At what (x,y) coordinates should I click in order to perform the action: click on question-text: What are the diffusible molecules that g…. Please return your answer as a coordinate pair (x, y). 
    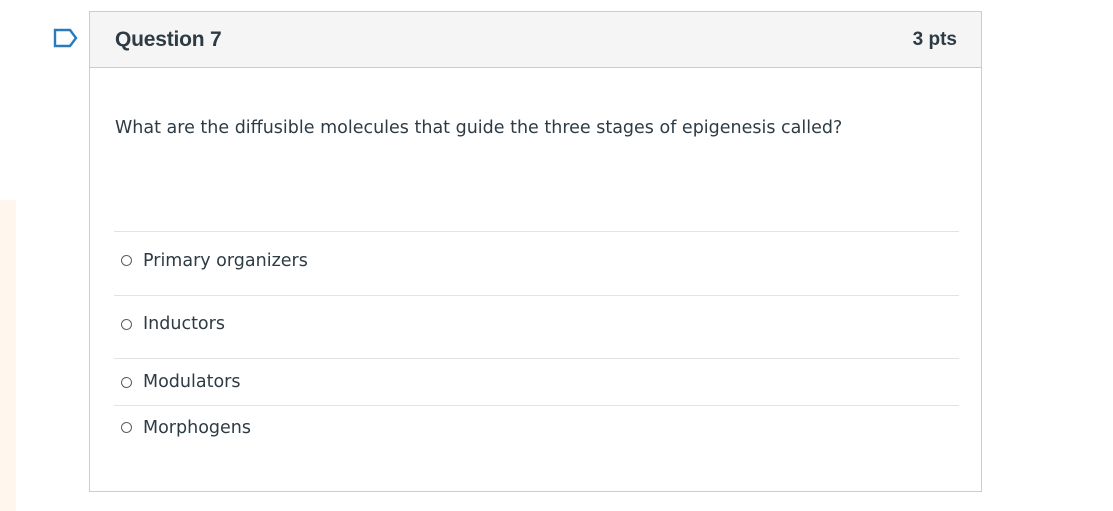
    Looking at the image, I should click on (479, 128).